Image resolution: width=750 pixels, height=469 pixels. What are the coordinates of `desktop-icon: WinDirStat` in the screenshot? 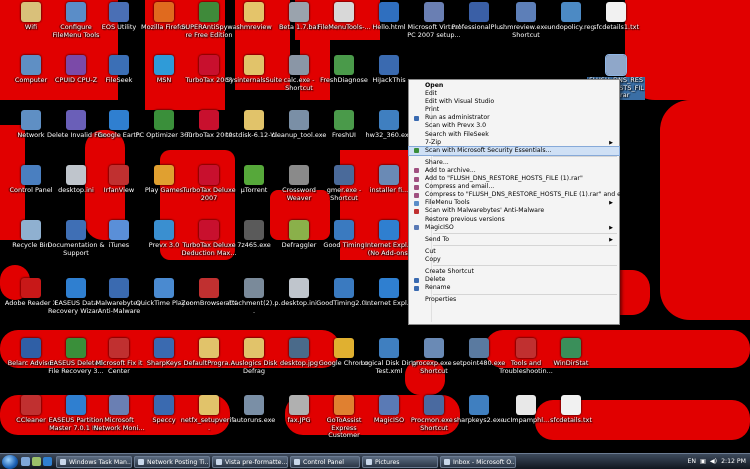 It's located at (571, 353).